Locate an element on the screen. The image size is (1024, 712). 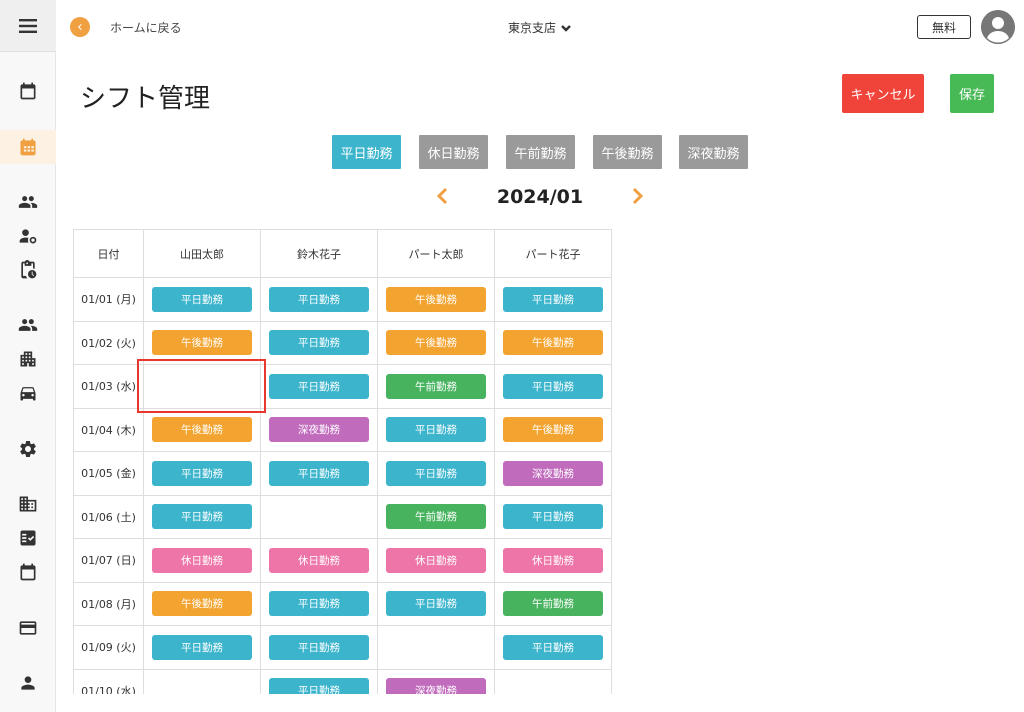
back-button is located at coordinates (80, 27).